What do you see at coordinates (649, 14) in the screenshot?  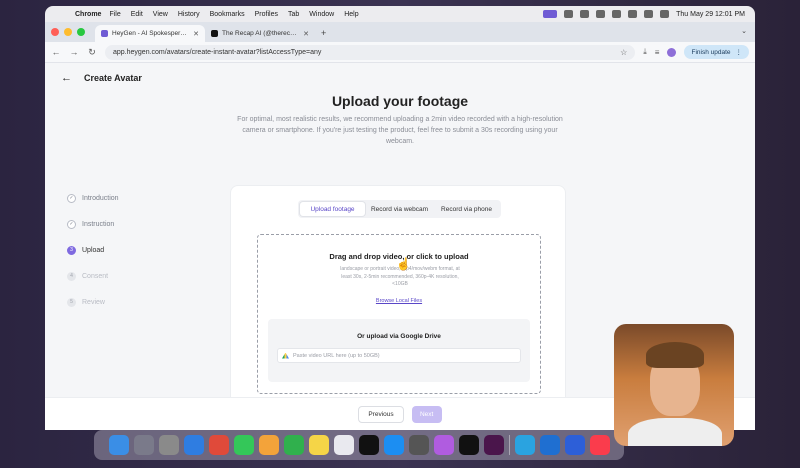 I see `search-icon` at bounding box center [649, 14].